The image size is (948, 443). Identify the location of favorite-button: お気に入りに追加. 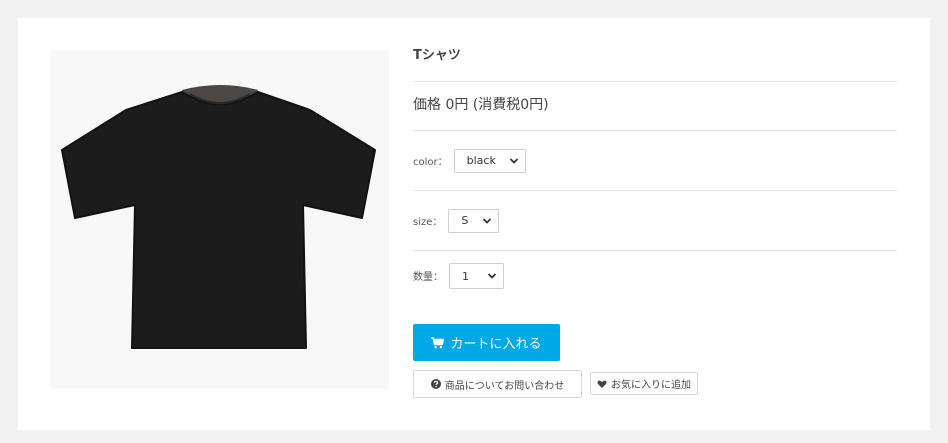
(644, 383).